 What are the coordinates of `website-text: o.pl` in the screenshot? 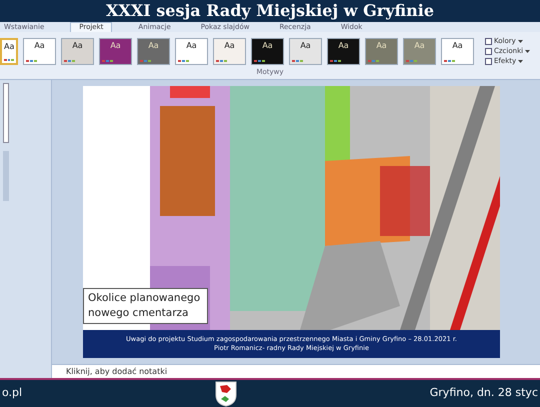 It's located at (12, 393).